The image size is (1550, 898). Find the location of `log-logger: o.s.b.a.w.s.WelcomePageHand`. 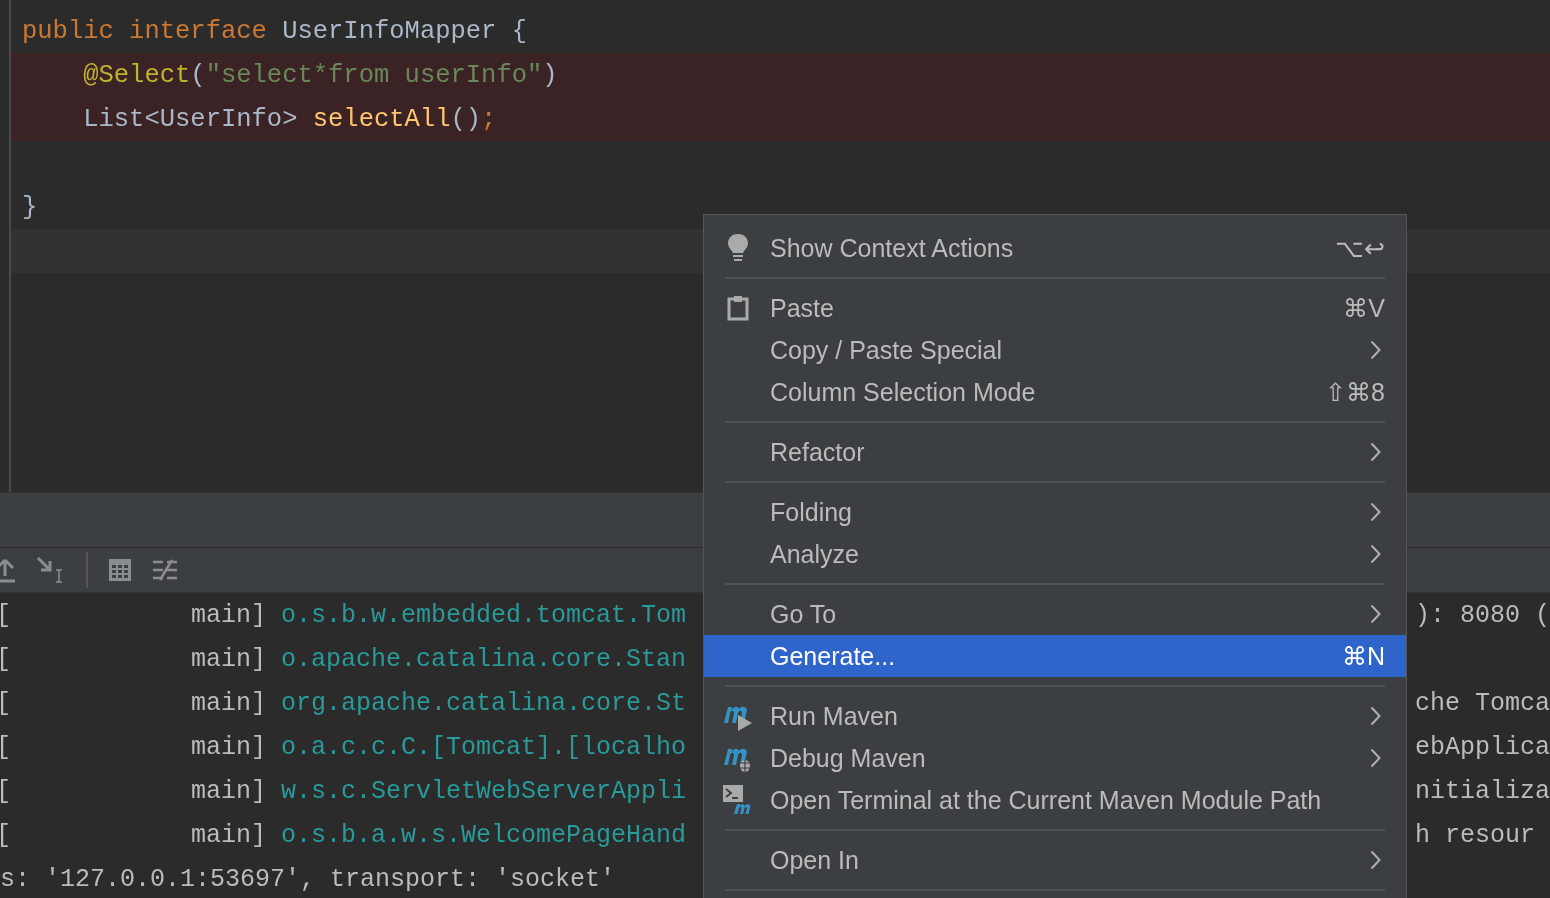

log-logger: o.s.b.a.w.s.WelcomePageHand is located at coordinates (484, 835).